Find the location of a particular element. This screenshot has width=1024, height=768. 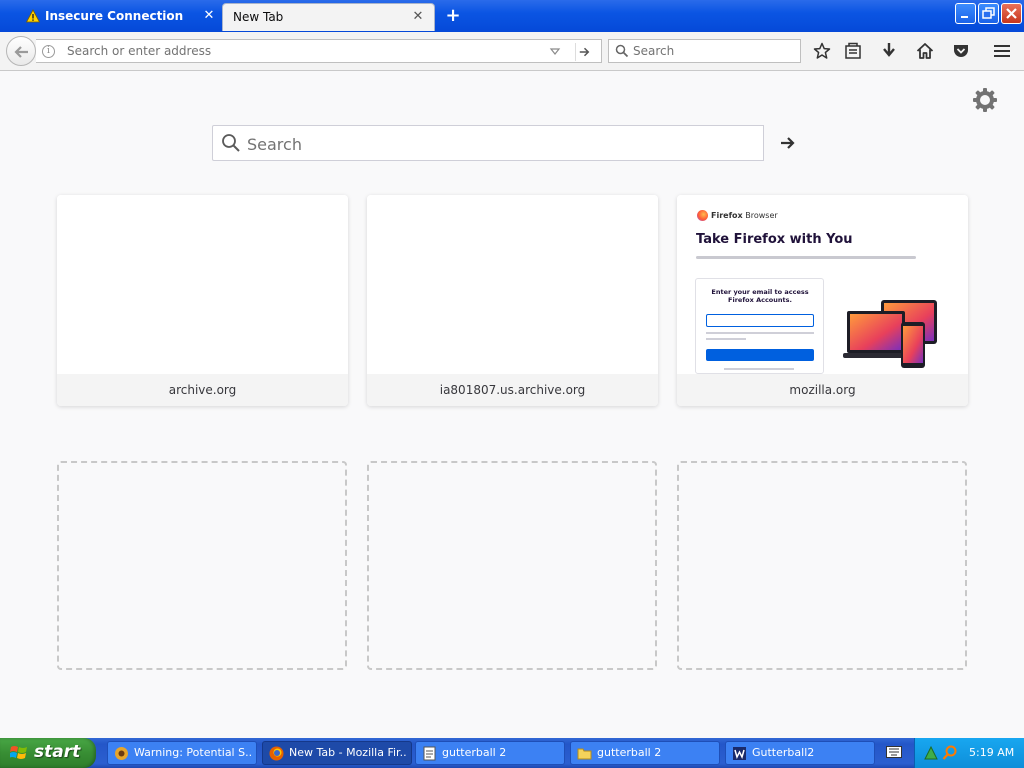

arrow-right-icon is located at coordinates (788, 143).